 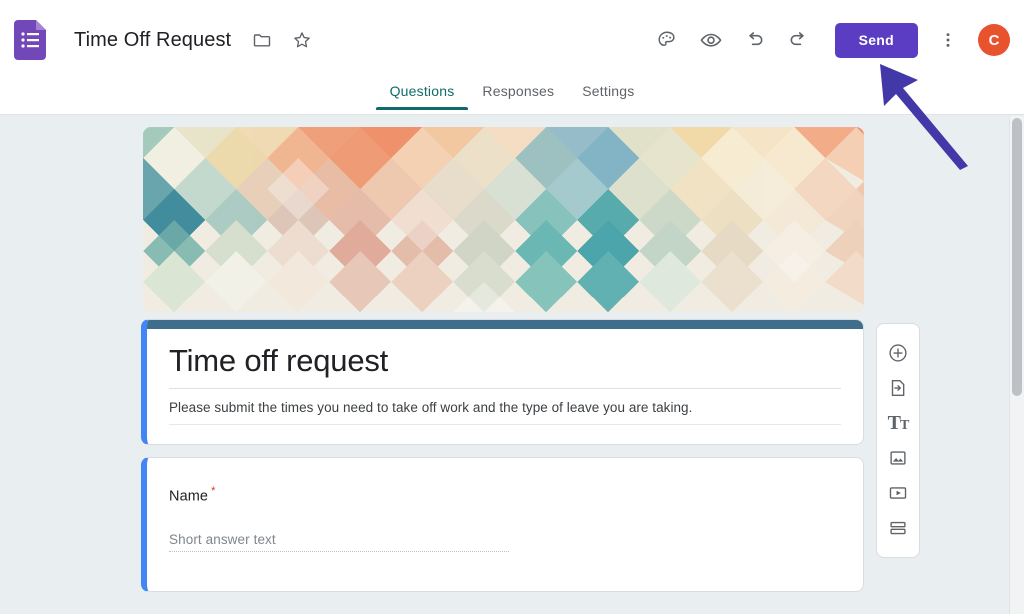 I want to click on add-section-icon, so click(x=898, y=528).